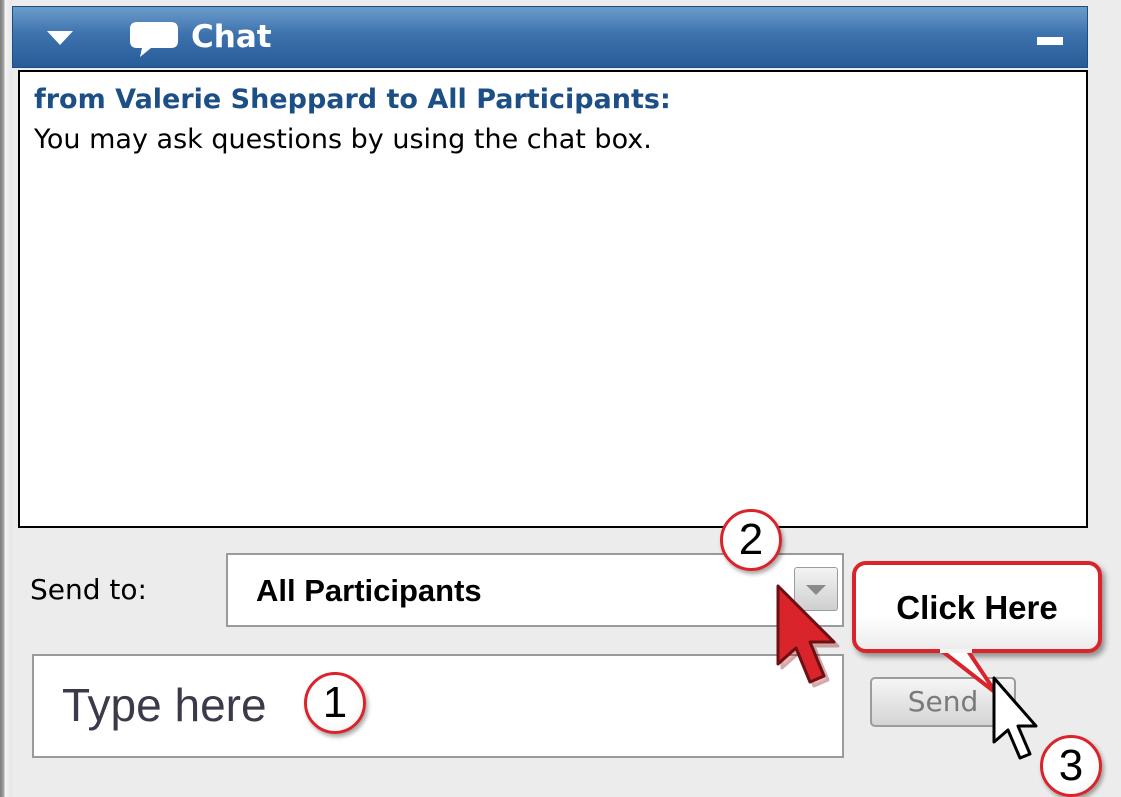 The height and width of the screenshot is (797, 1121). I want to click on step-badge-3: 3, so click(1071, 766).